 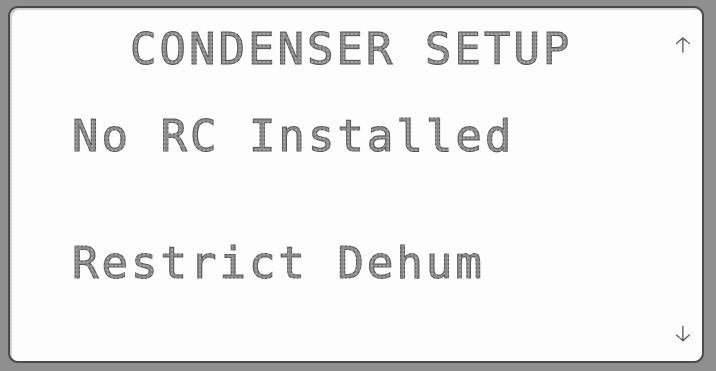 I want to click on menu-item-no-rc-installed: No RC Installed, so click(x=292, y=137).